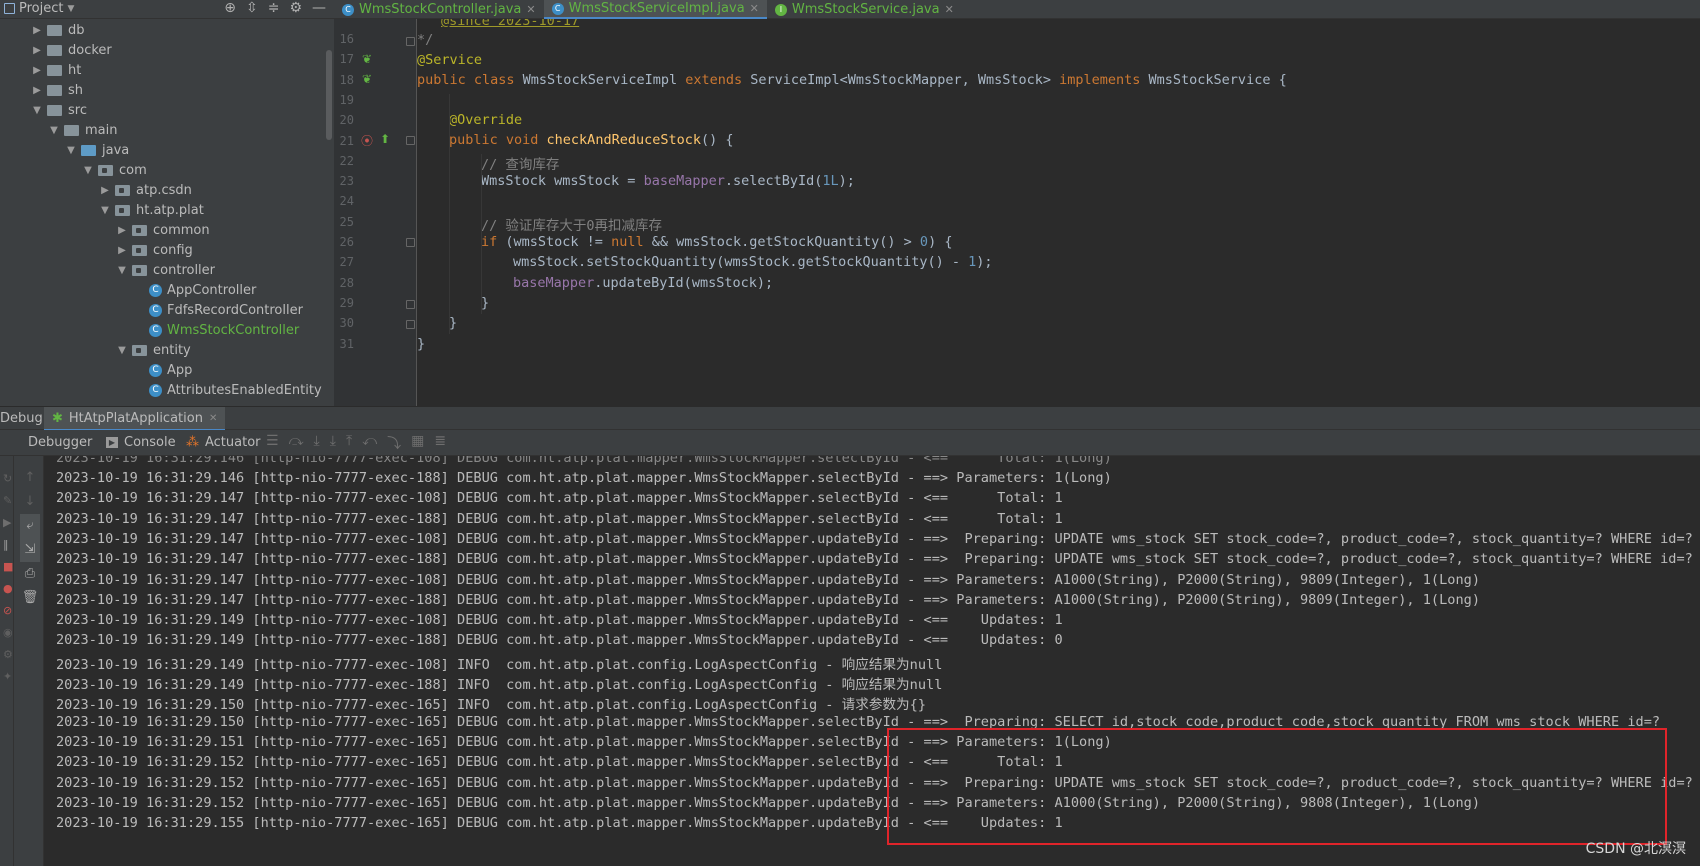 The height and width of the screenshot is (866, 1700). Describe the element at coordinates (216, 330) in the screenshot. I see `tree-item: C WmsStockController` at that location.